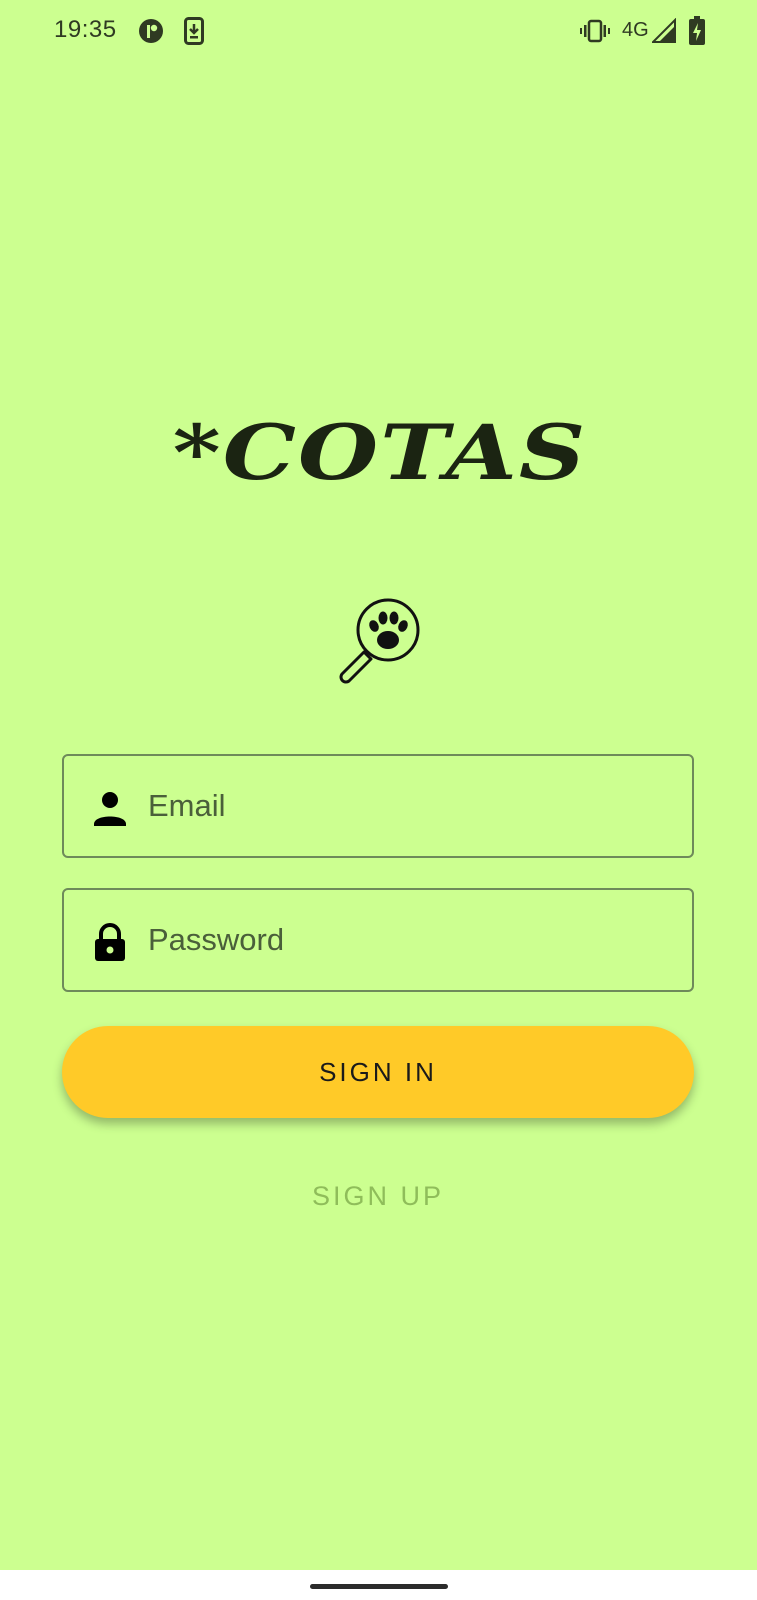  I want to click on app-notification-icon, so click(151, 31).